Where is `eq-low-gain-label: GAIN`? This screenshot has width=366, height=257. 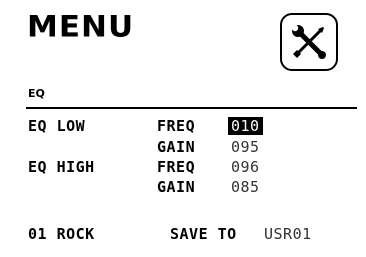 eq-low-gain-label: GAIN is located at coordinates (176, 147).